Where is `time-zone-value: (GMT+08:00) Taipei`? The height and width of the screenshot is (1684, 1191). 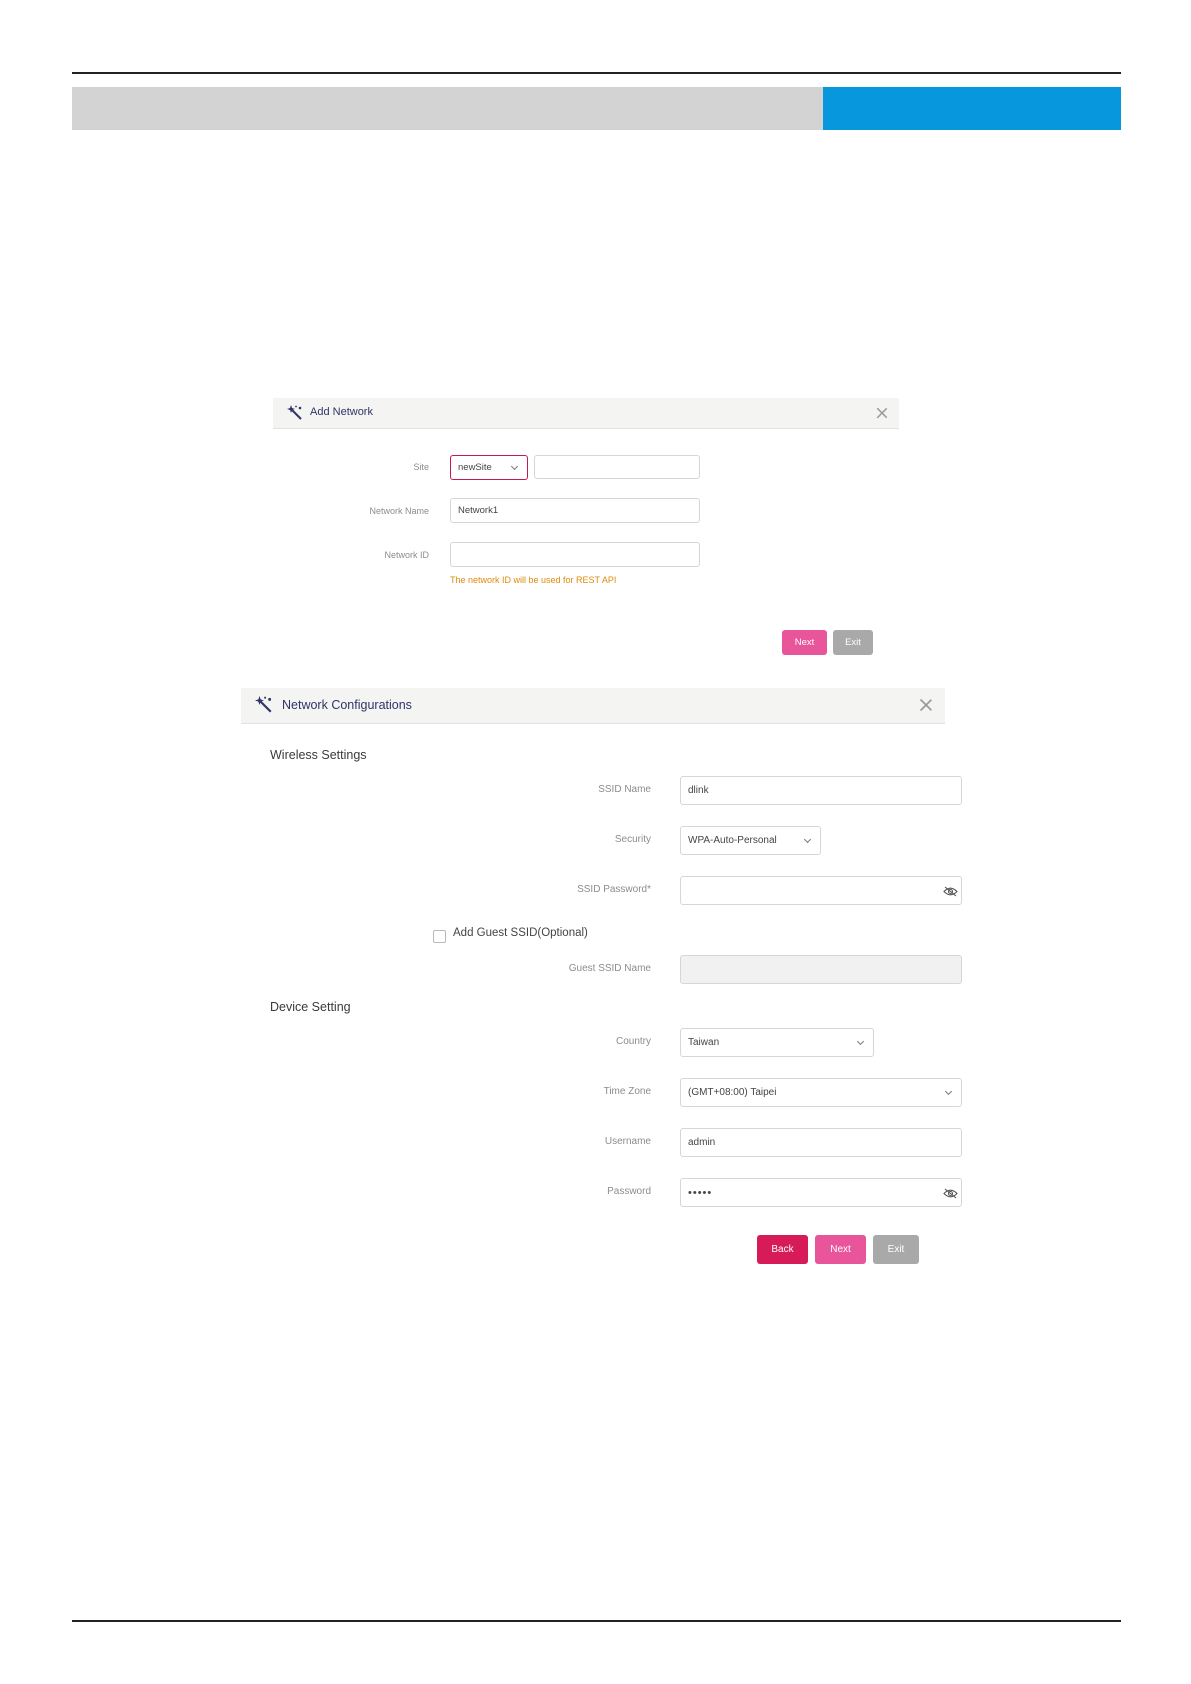
time-zone-value: (GMT+08:00) Taipei is located at coordinates (732, 1092).